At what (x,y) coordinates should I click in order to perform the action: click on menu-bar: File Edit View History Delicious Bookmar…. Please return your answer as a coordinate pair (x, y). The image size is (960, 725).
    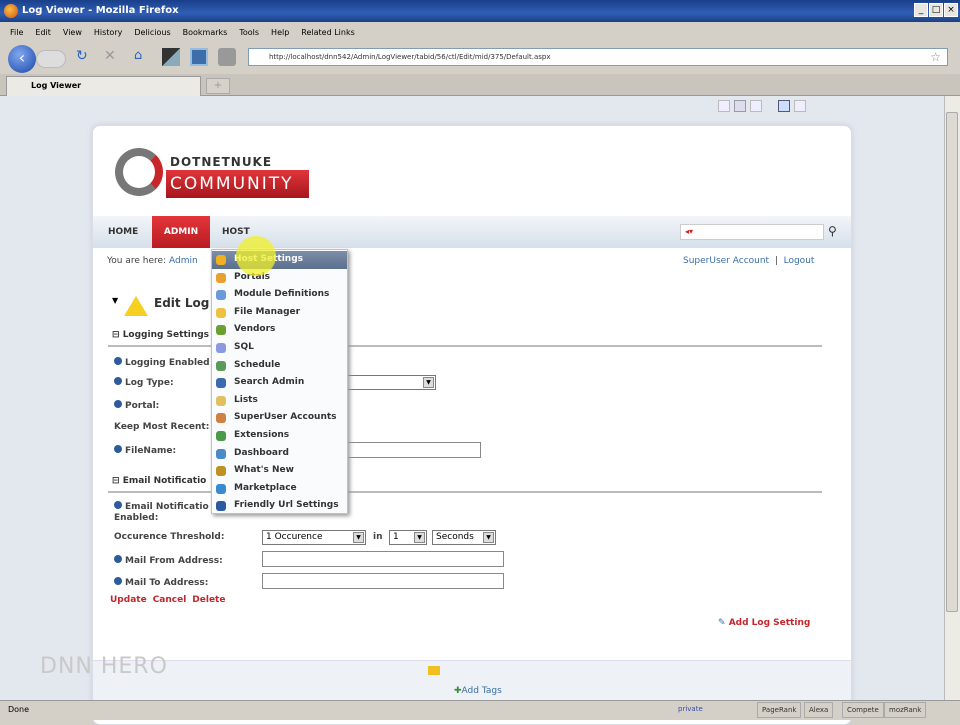
    Looking at the image, I should click on (480, 33).